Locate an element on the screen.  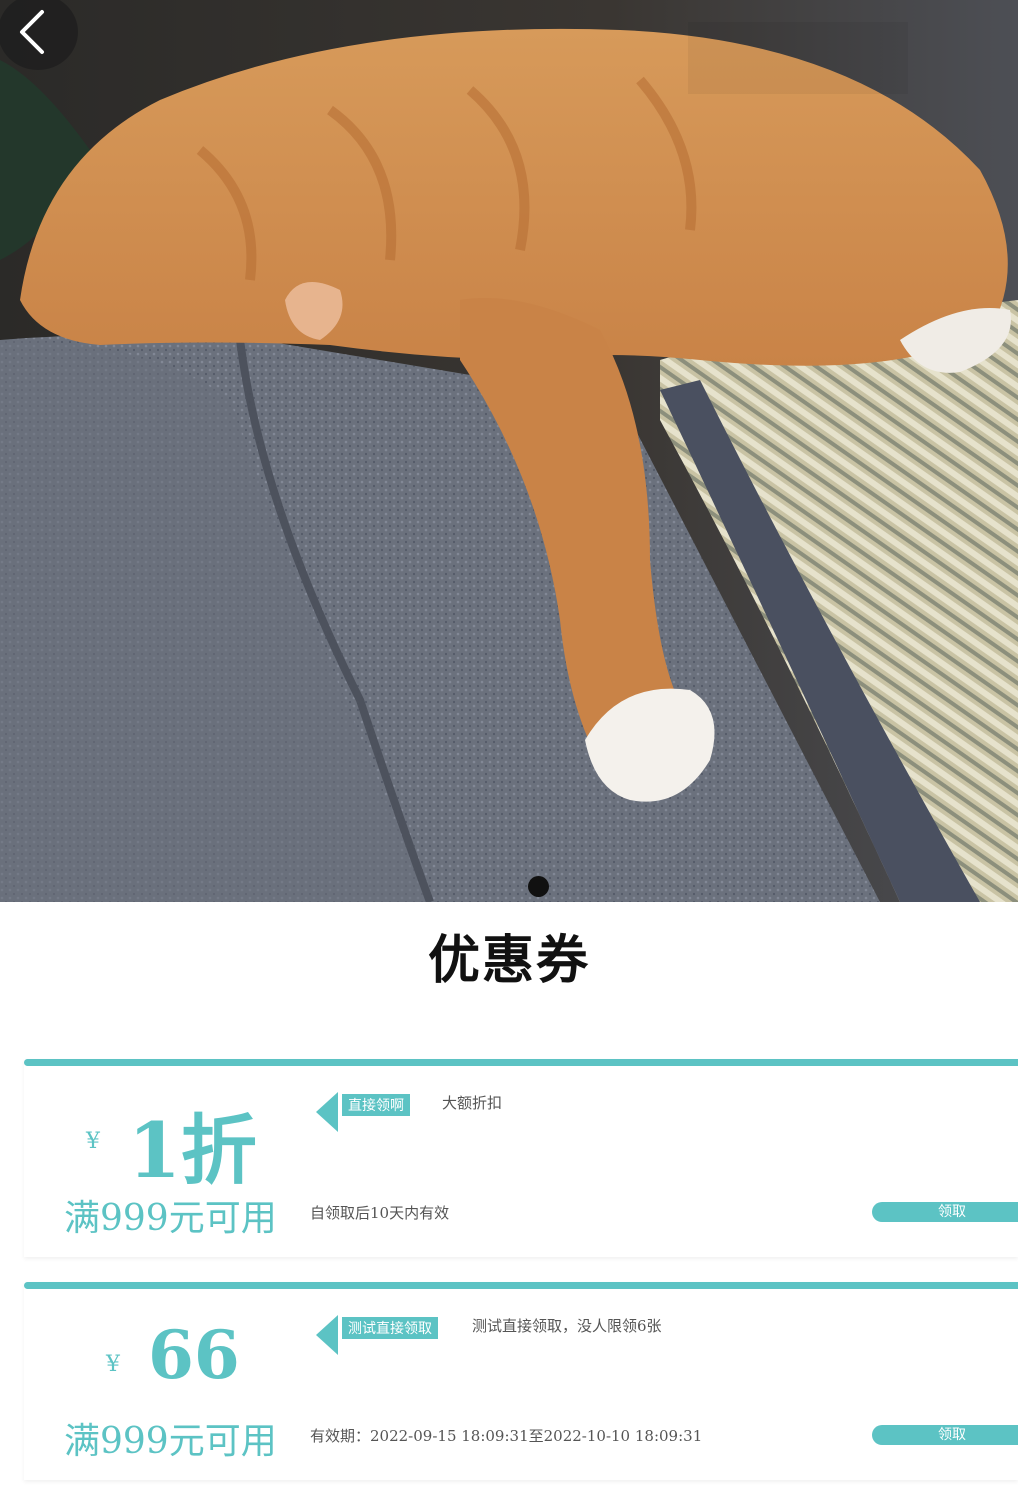
chevron-left-icon is located at coordinates (32, 32).